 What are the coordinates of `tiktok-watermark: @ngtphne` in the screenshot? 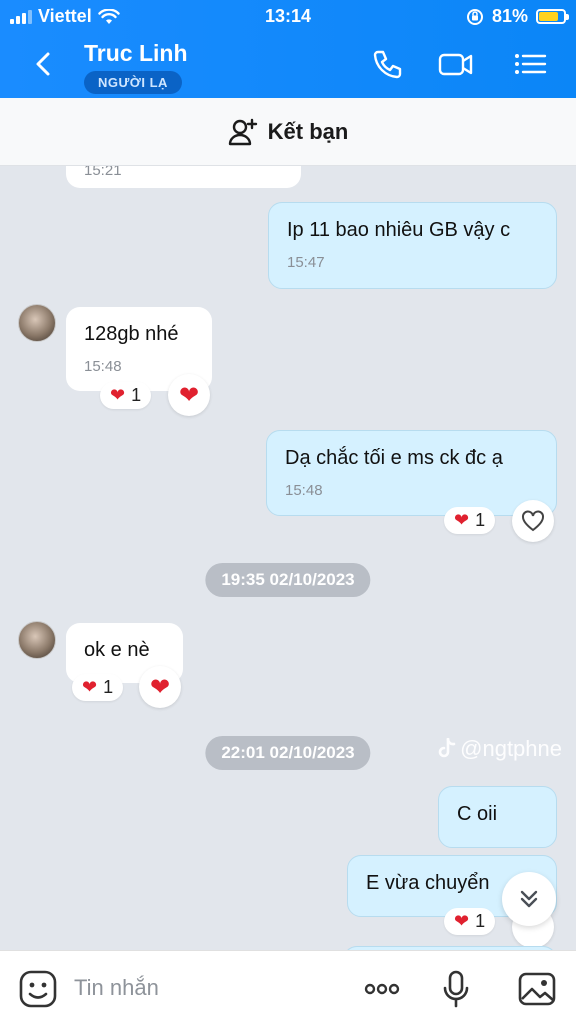 It's located at (500, 749).